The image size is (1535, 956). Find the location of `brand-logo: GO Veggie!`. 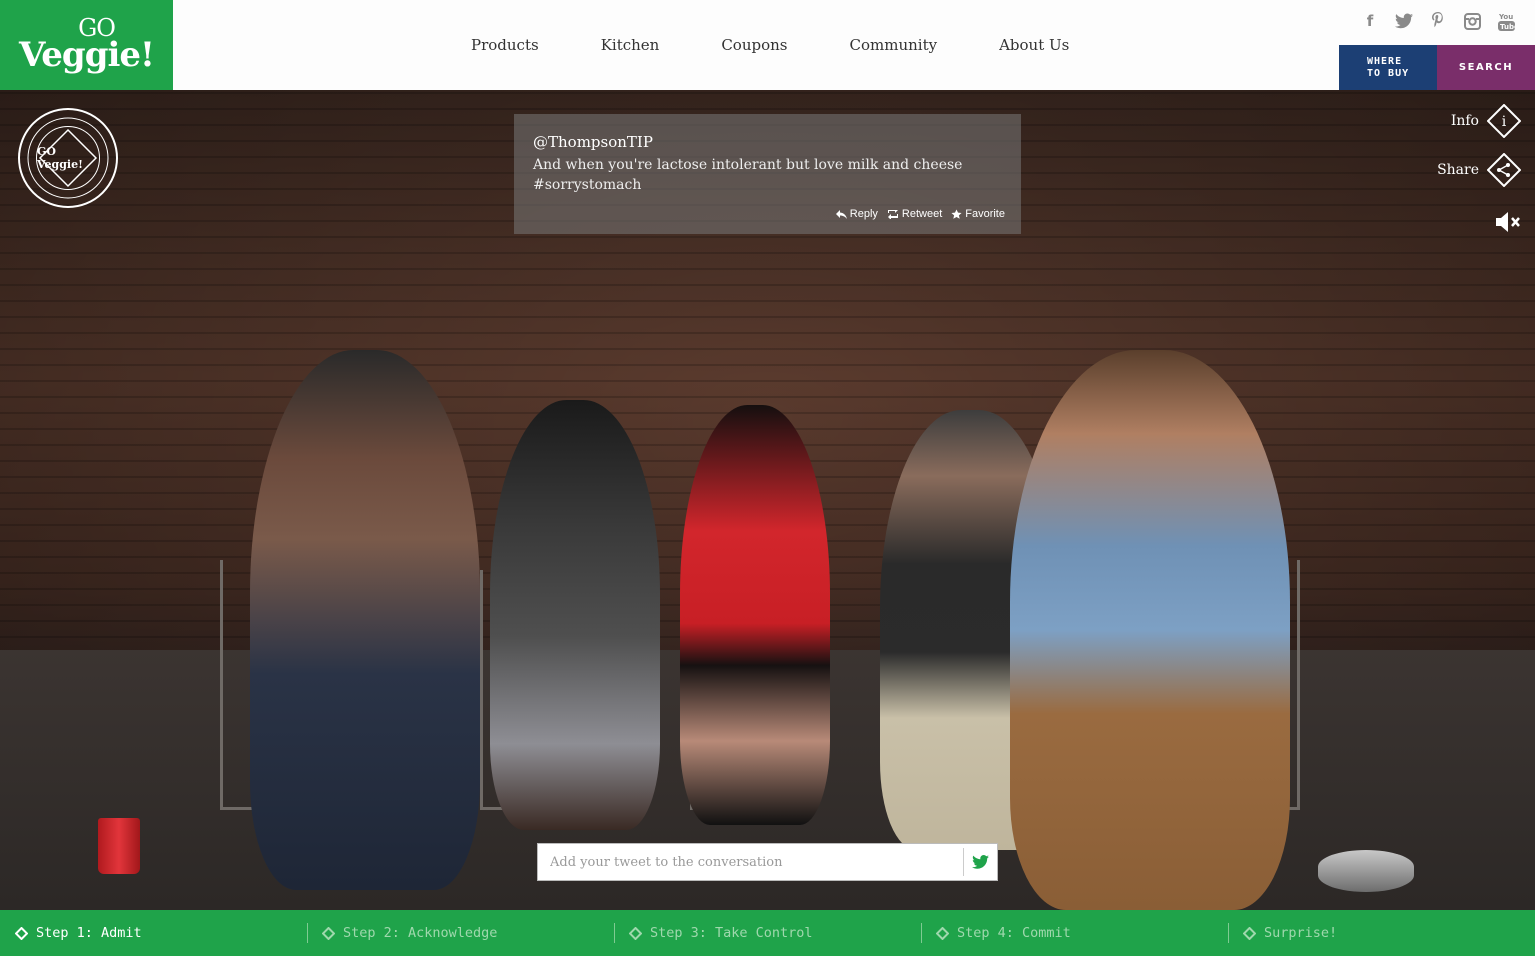

brand-logo: GO Veggie! is located at coordinates (86, 45).